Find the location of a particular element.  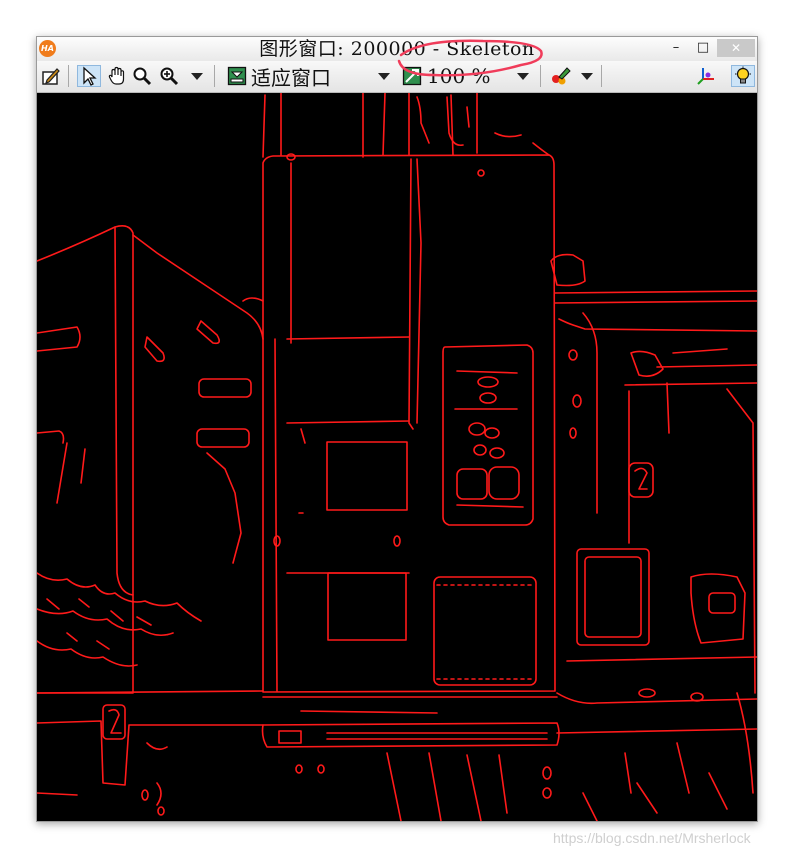

edit-icon is located at coordinates (51, 76).